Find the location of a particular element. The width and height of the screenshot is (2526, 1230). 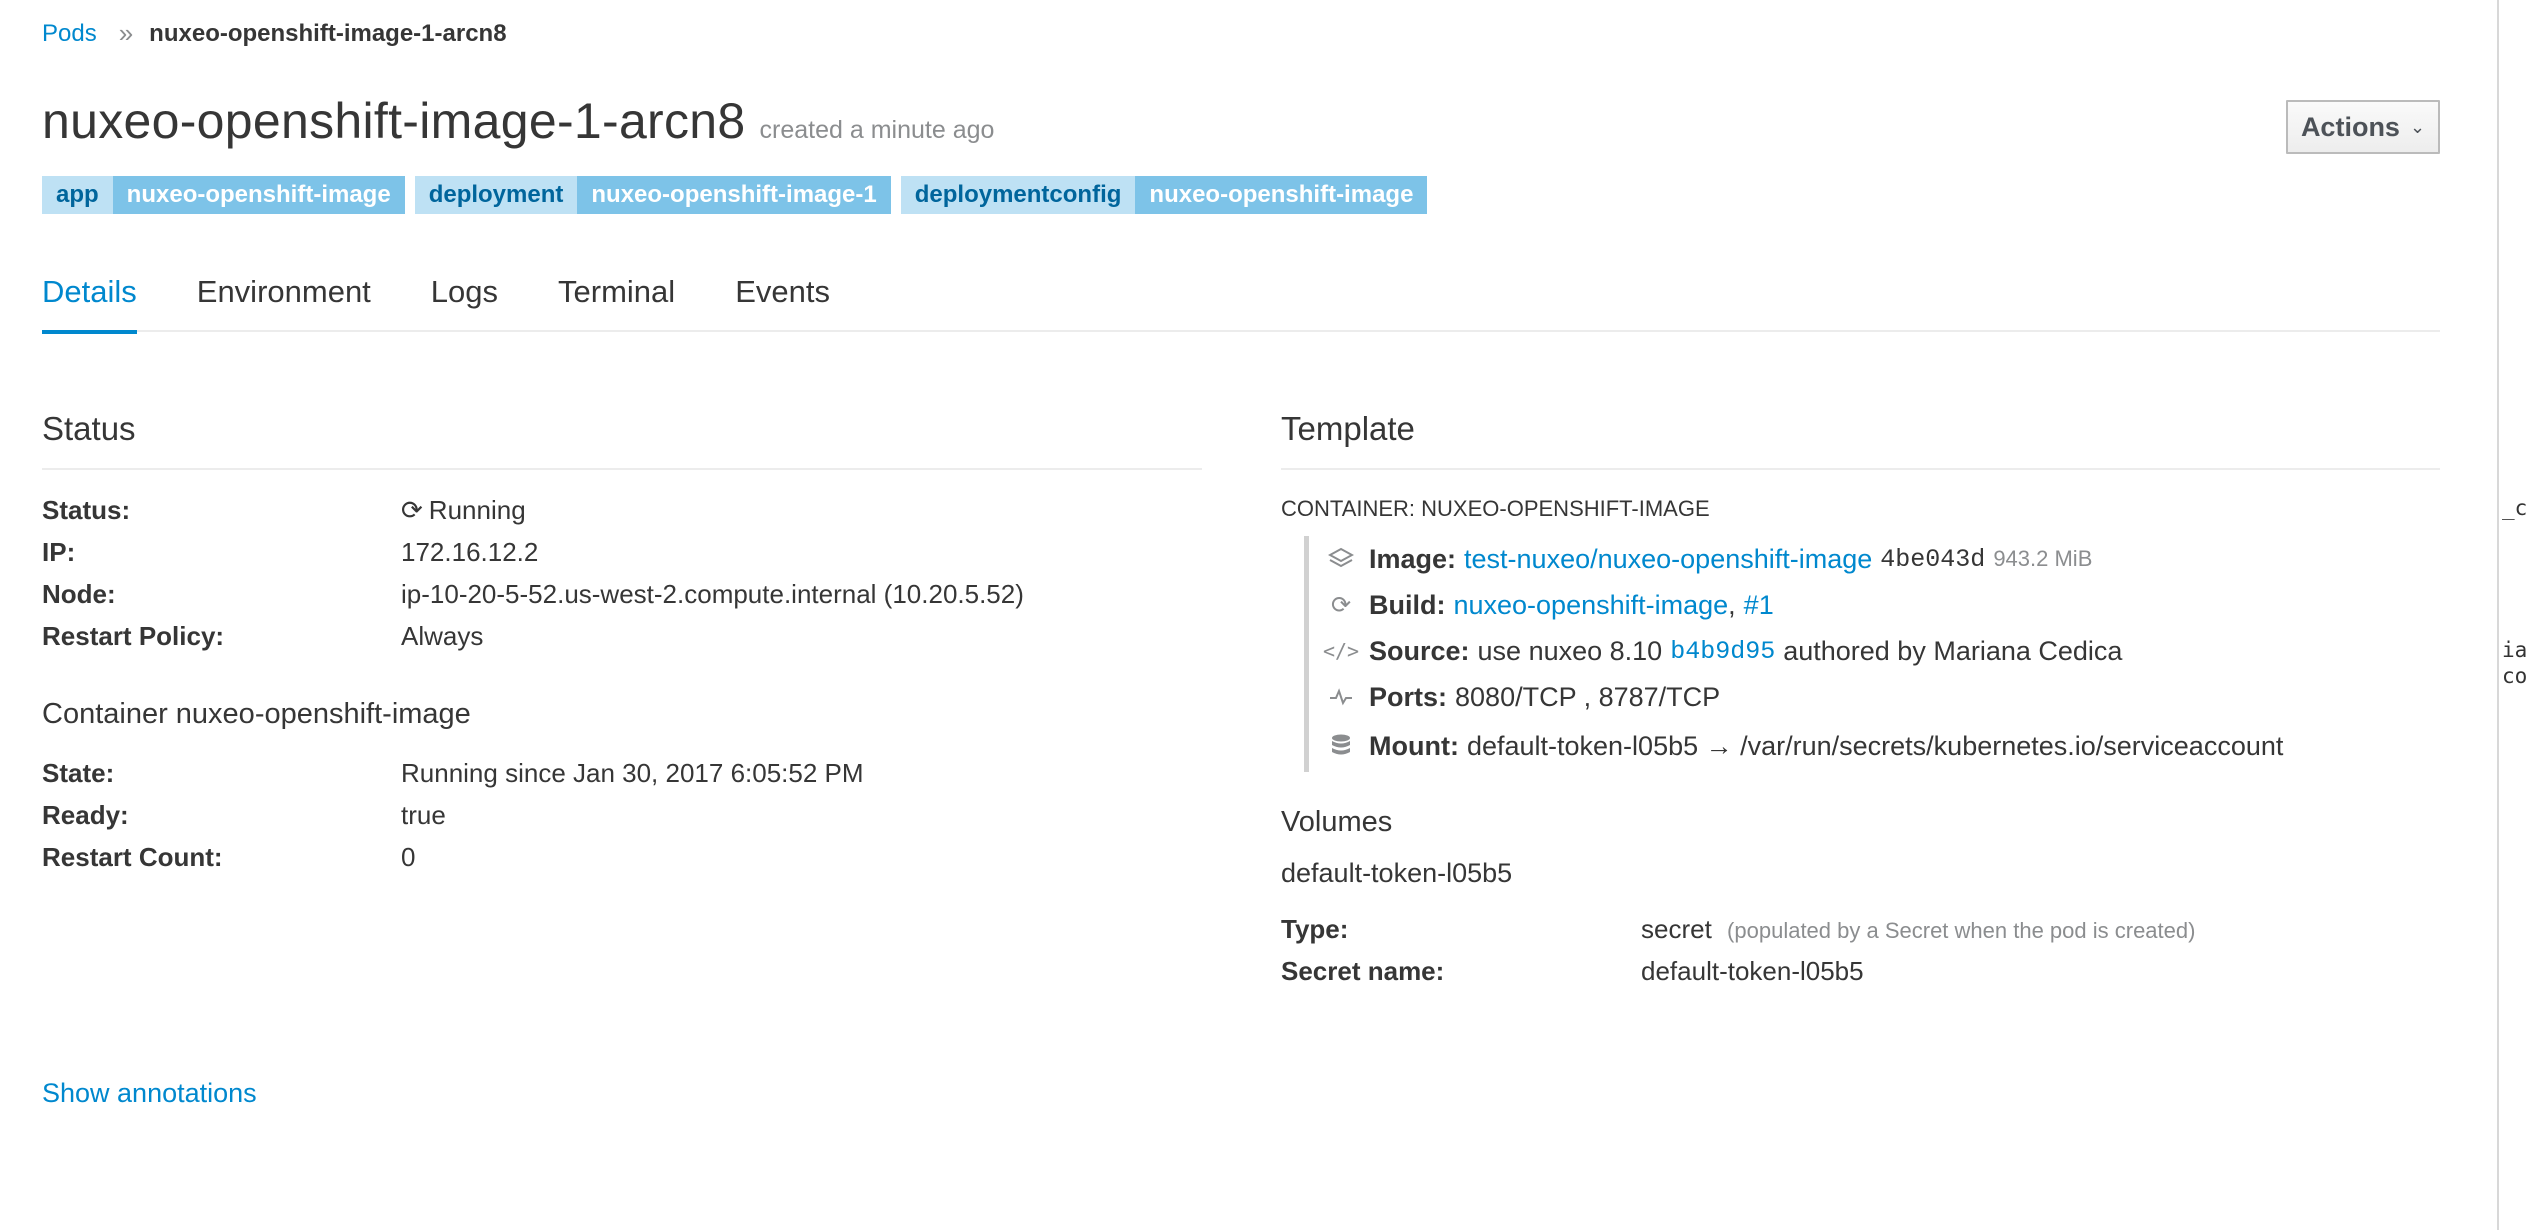

label-app: app nuxeo-openshift-image is located at coordinates (223, 195).